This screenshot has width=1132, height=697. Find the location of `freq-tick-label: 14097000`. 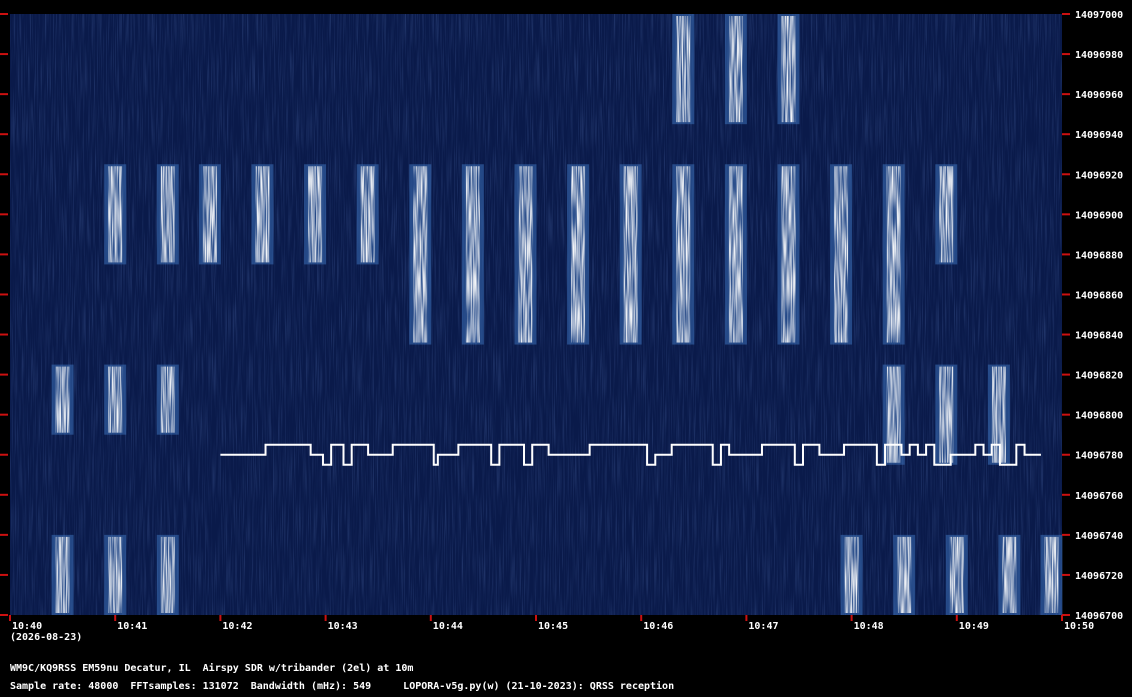

freq-tick-label: 14097000 is located at coordinates (1099, 15).